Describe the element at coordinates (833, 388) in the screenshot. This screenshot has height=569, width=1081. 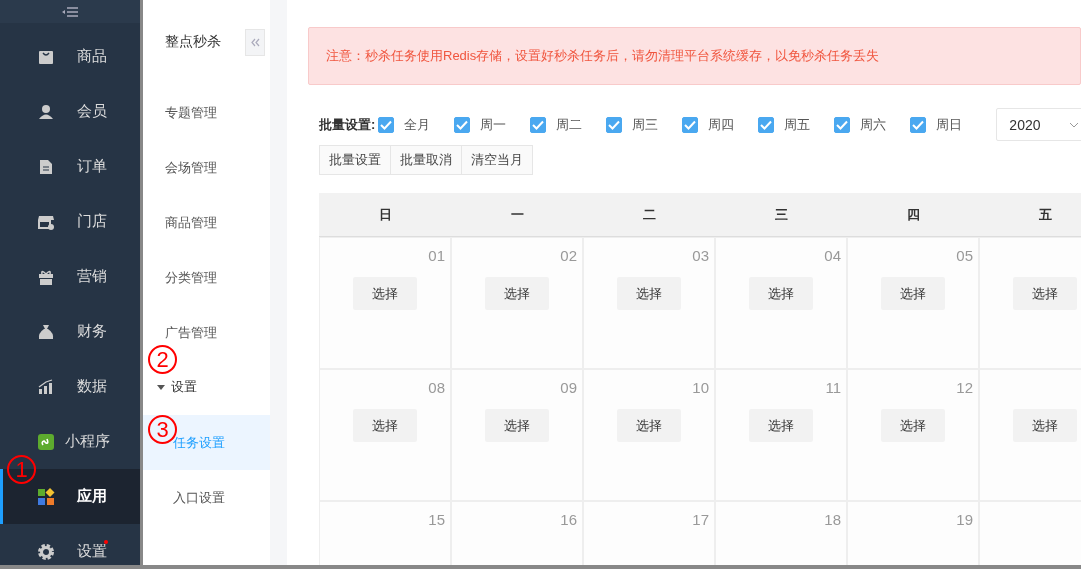
I see `day-number: 11` at that location.